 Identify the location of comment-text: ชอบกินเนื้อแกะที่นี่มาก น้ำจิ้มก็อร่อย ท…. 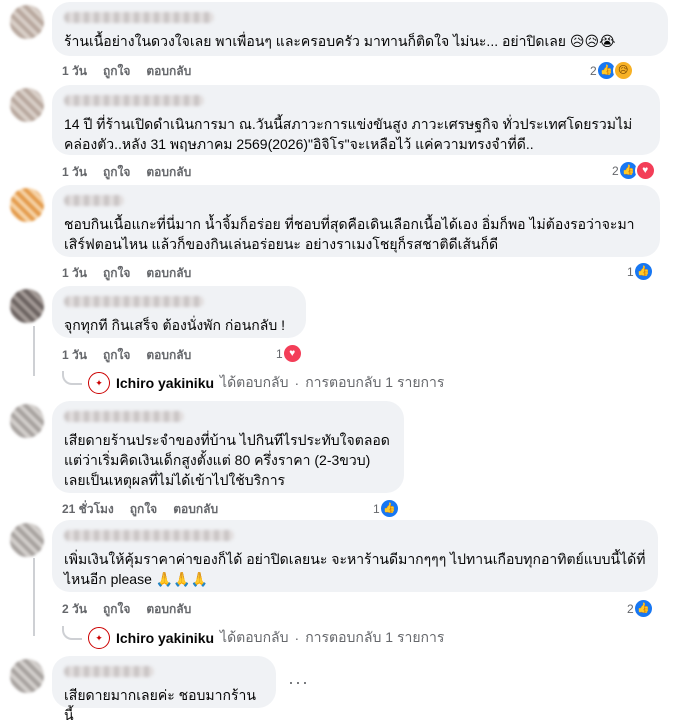
(349, 234).